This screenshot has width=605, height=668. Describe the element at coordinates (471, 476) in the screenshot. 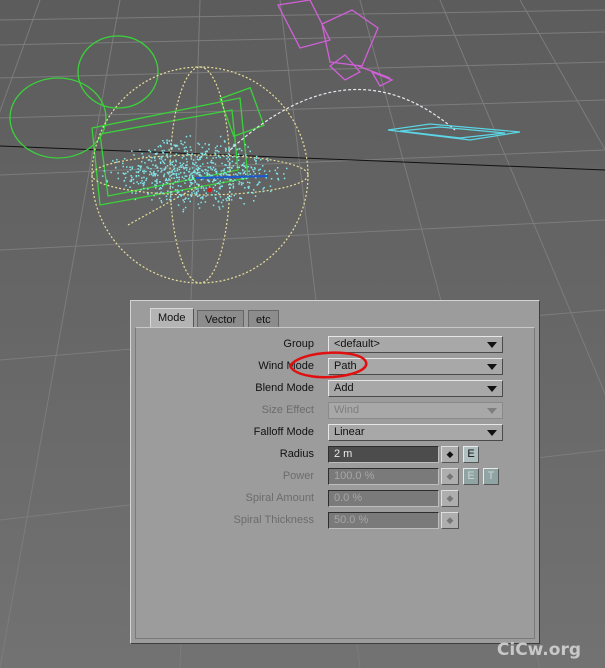

I see `power-envelope-button: E` at that location.